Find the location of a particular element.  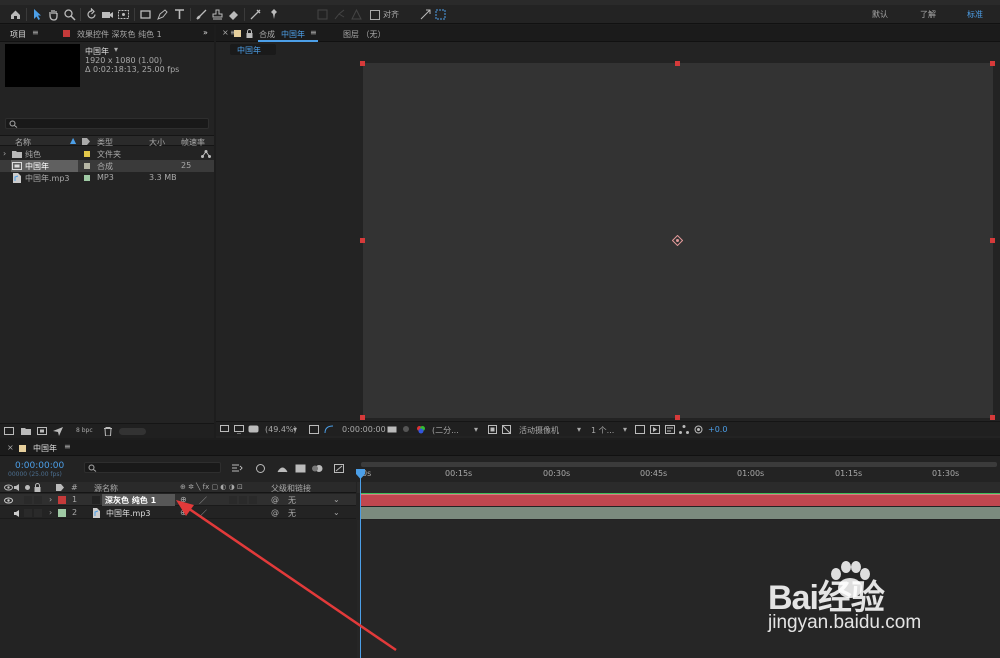

toggle-pixel-aspect-icon is located at coordinates (640, 429).